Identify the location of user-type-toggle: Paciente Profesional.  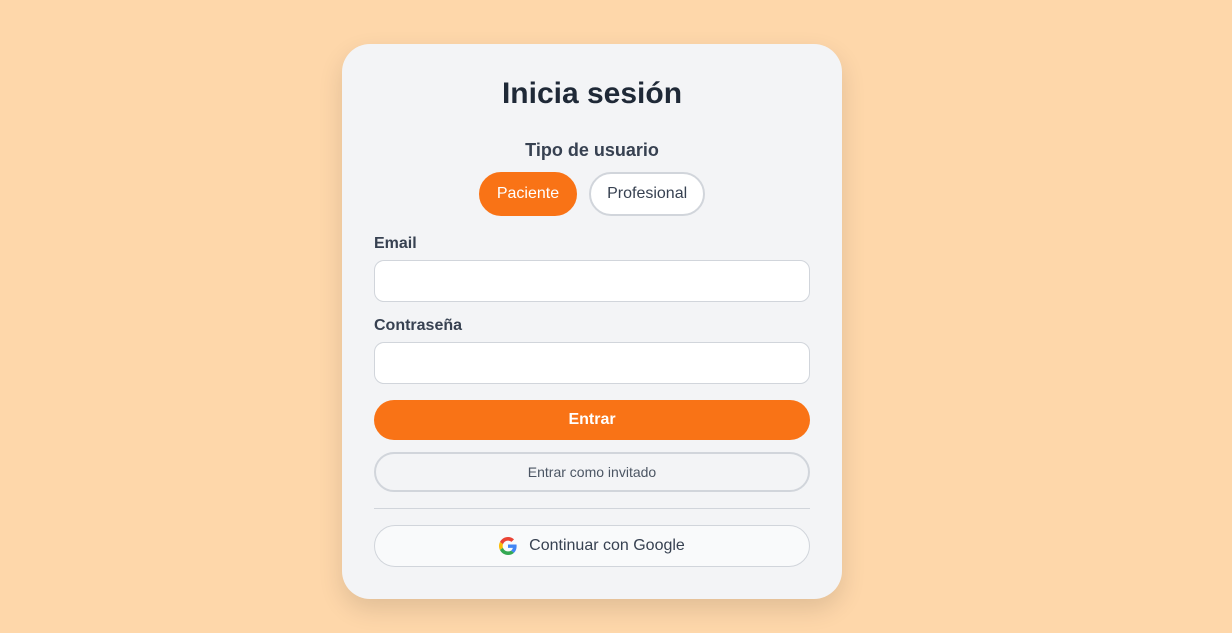
(592, 194).